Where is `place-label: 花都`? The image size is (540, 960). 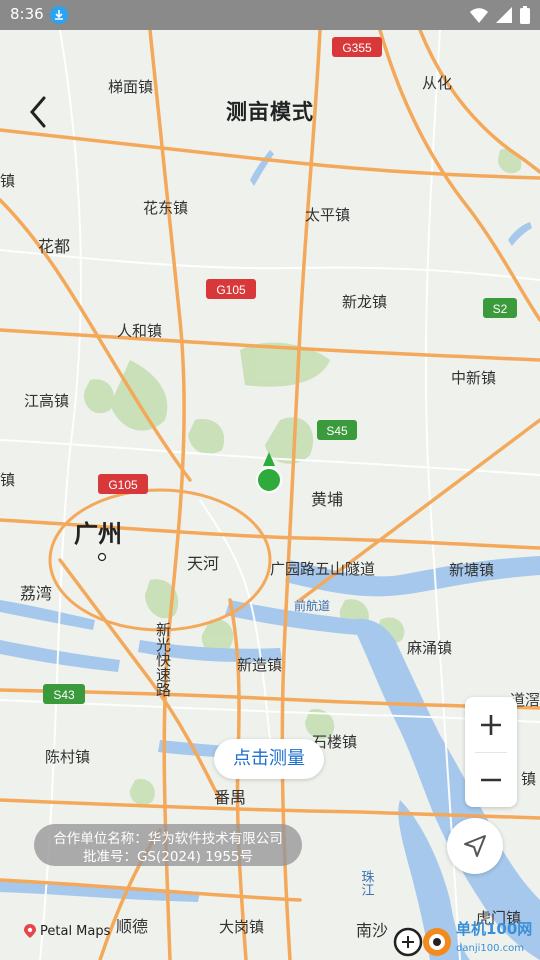 place-label: 花都 is located at coordinates (54, 246).